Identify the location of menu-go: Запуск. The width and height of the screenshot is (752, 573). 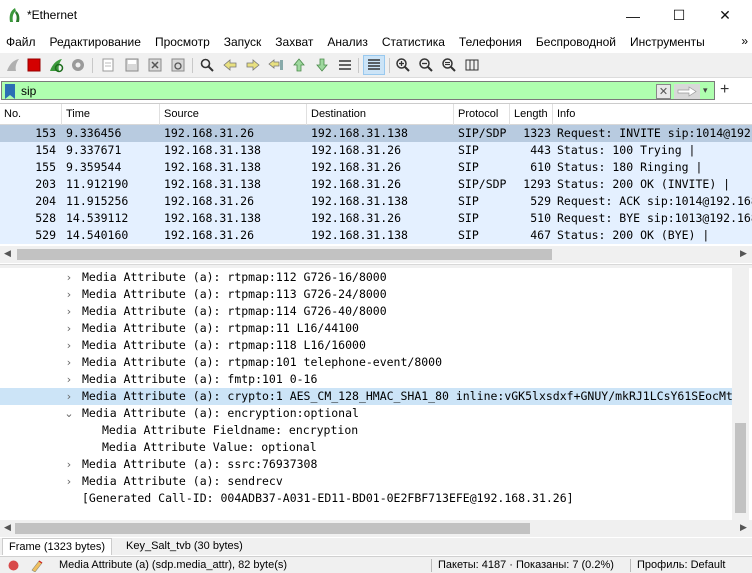
(243, 42).